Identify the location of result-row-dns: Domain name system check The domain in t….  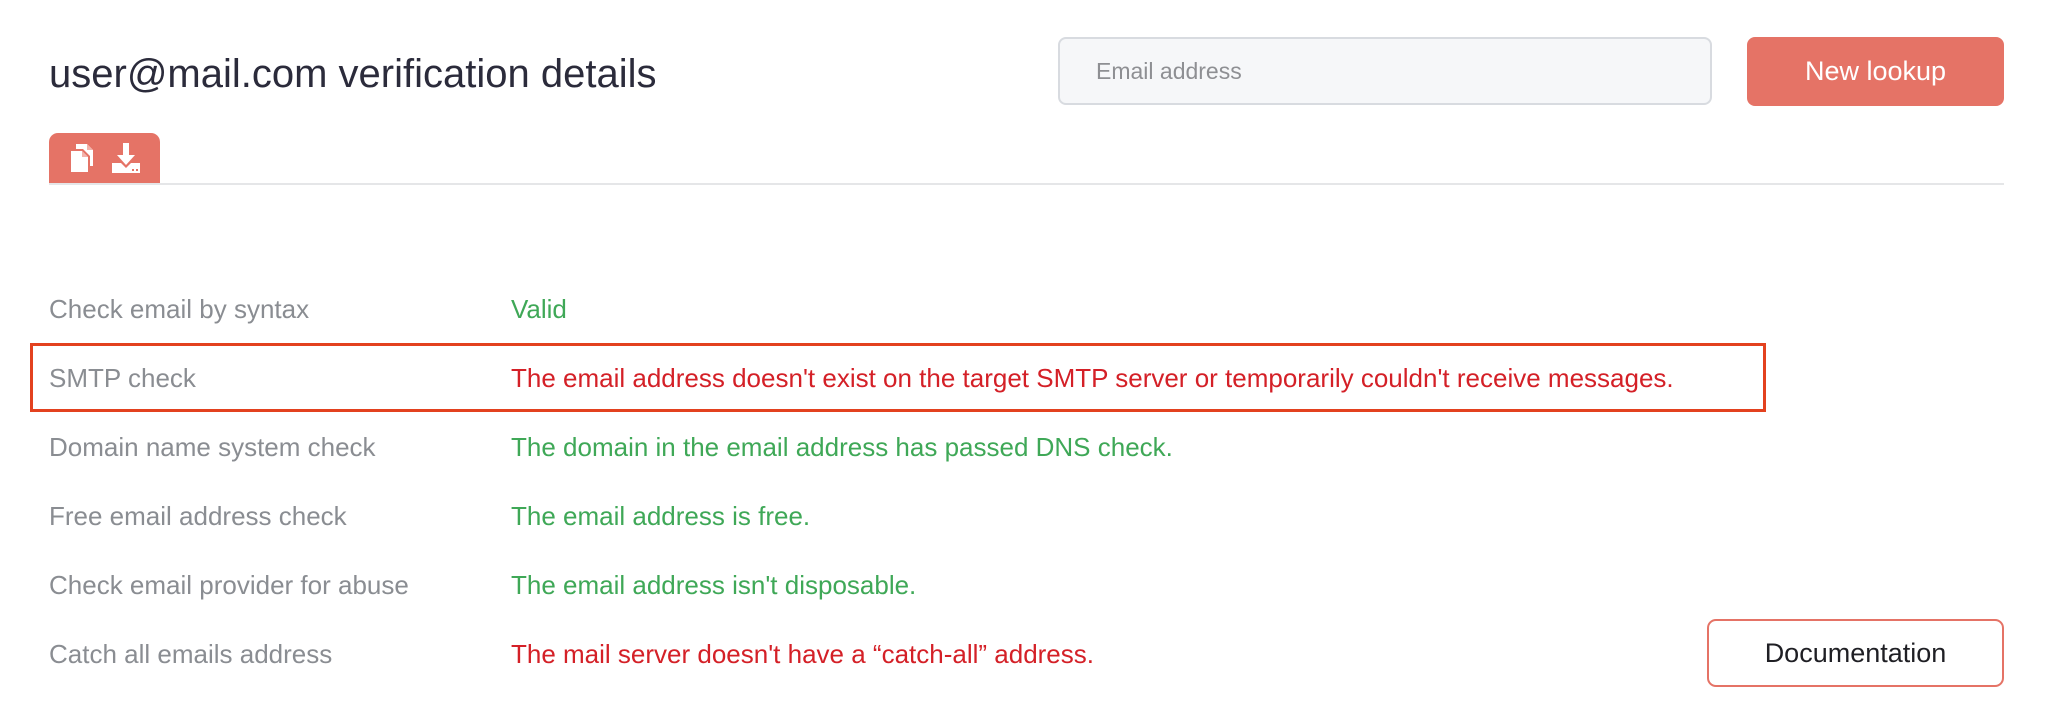
(1024, 447).